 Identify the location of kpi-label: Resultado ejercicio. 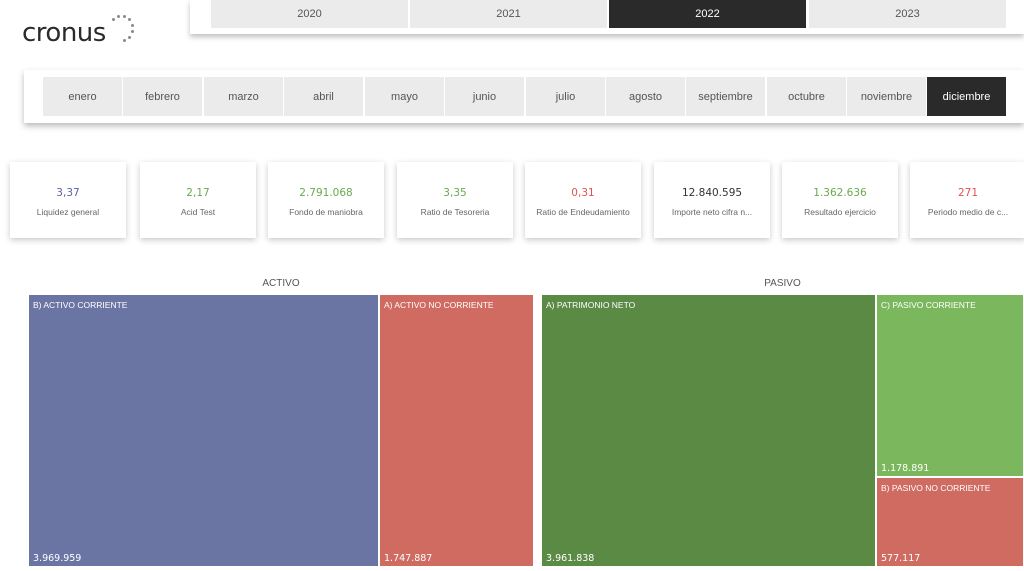
(840, 212).